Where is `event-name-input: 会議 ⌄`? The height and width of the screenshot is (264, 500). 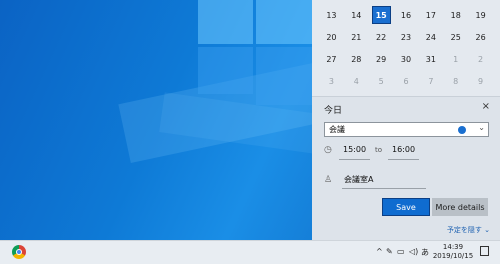
event-name-input: 会議 ⌄ is located at coordinates (406, 129).